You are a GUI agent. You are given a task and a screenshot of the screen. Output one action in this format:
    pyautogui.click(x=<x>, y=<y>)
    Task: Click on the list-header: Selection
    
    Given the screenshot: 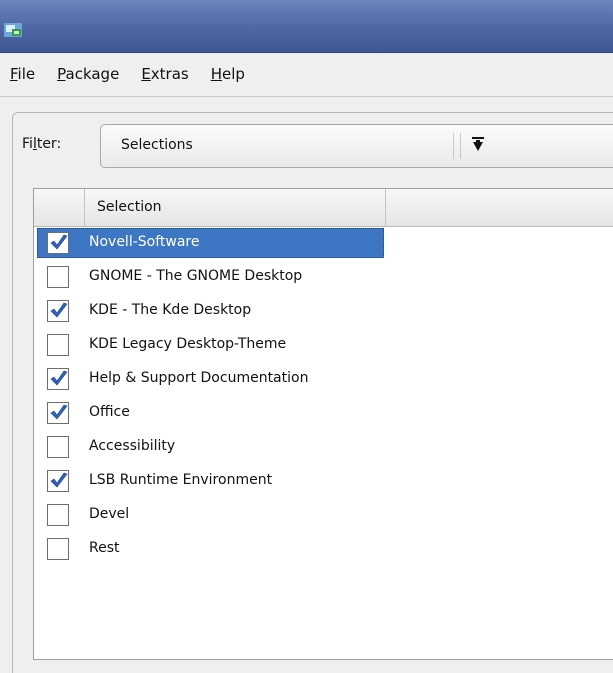 What is the action you would take?
    pyautogui.click(x=323, y=208)
    